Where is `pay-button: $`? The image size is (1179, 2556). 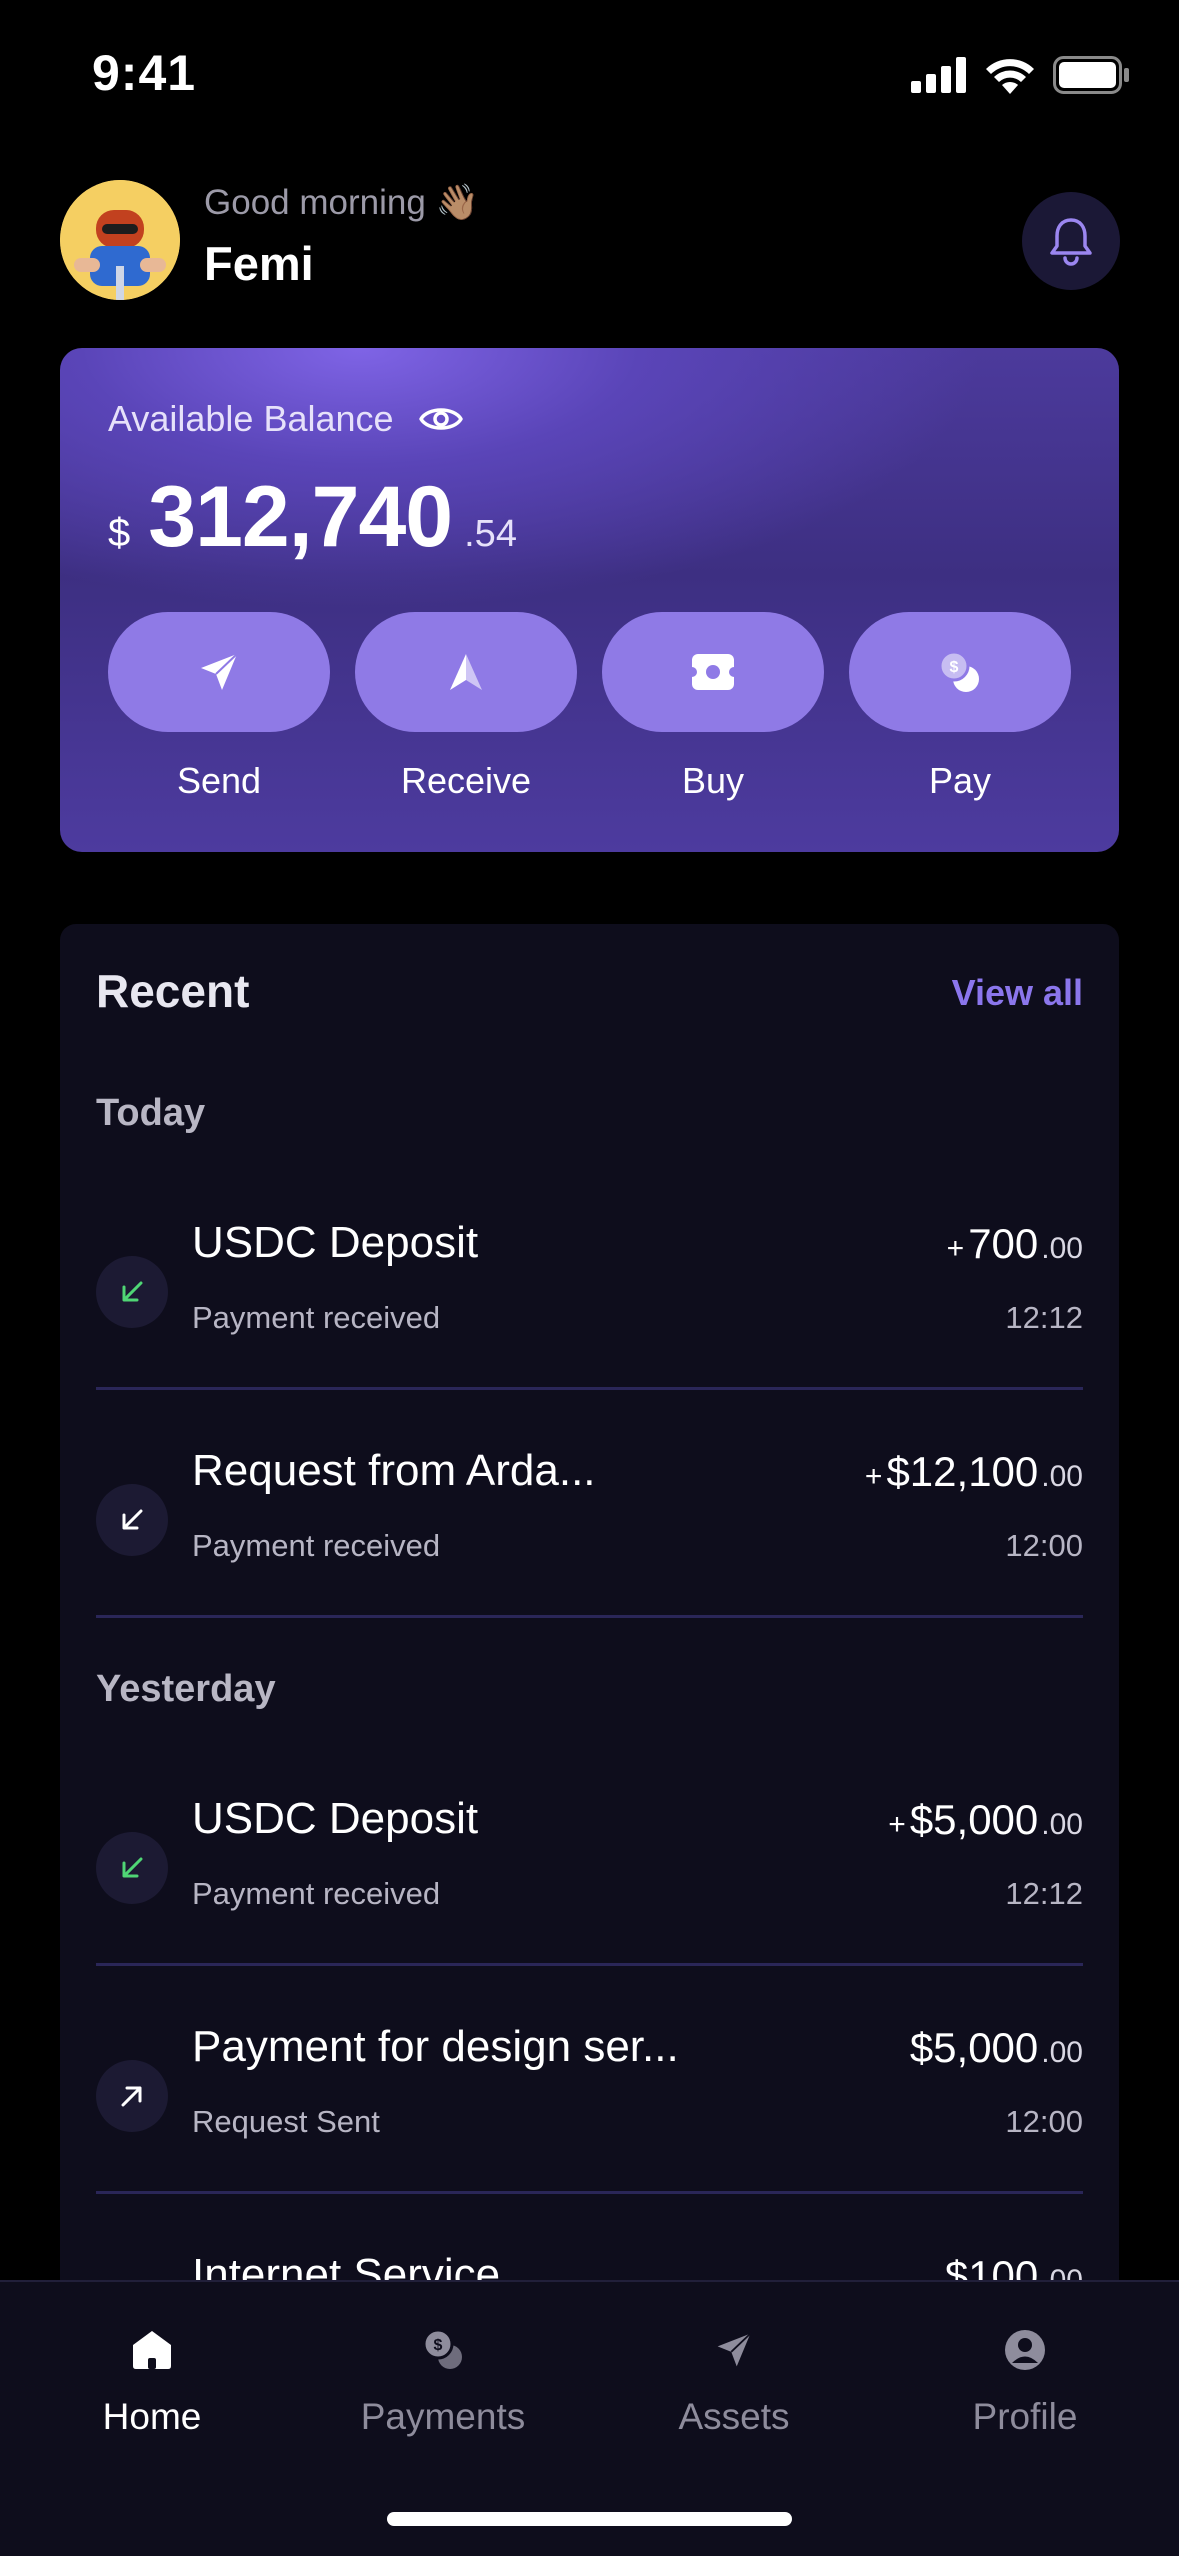
pay-button: $ is located at coordinates (960, 672).